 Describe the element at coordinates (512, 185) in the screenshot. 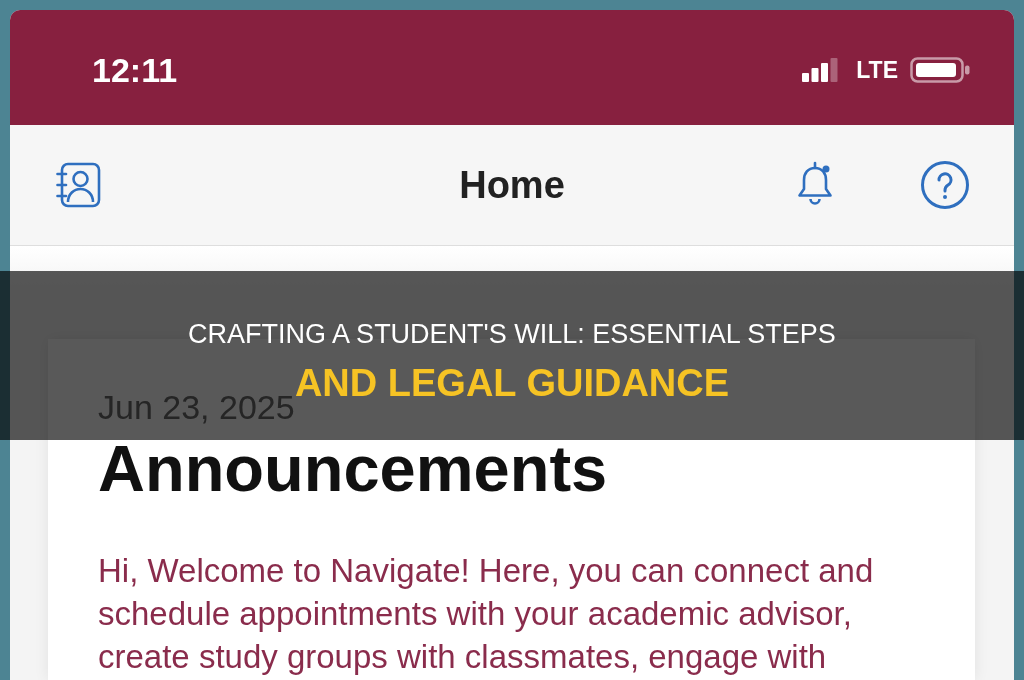

I see `page-title: Home` at that location.